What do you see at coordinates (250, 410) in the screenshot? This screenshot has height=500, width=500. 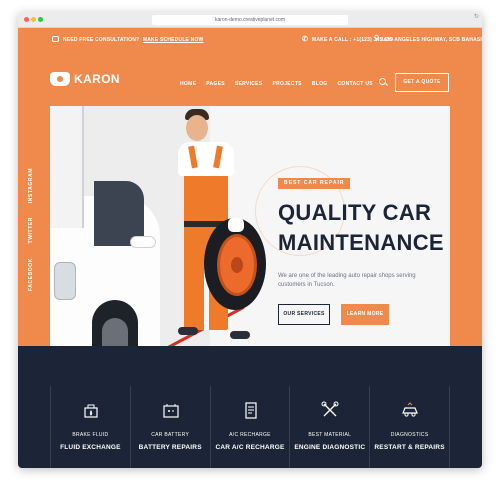 I see `ac-recharge-icon` at bounding box center [250, 410].